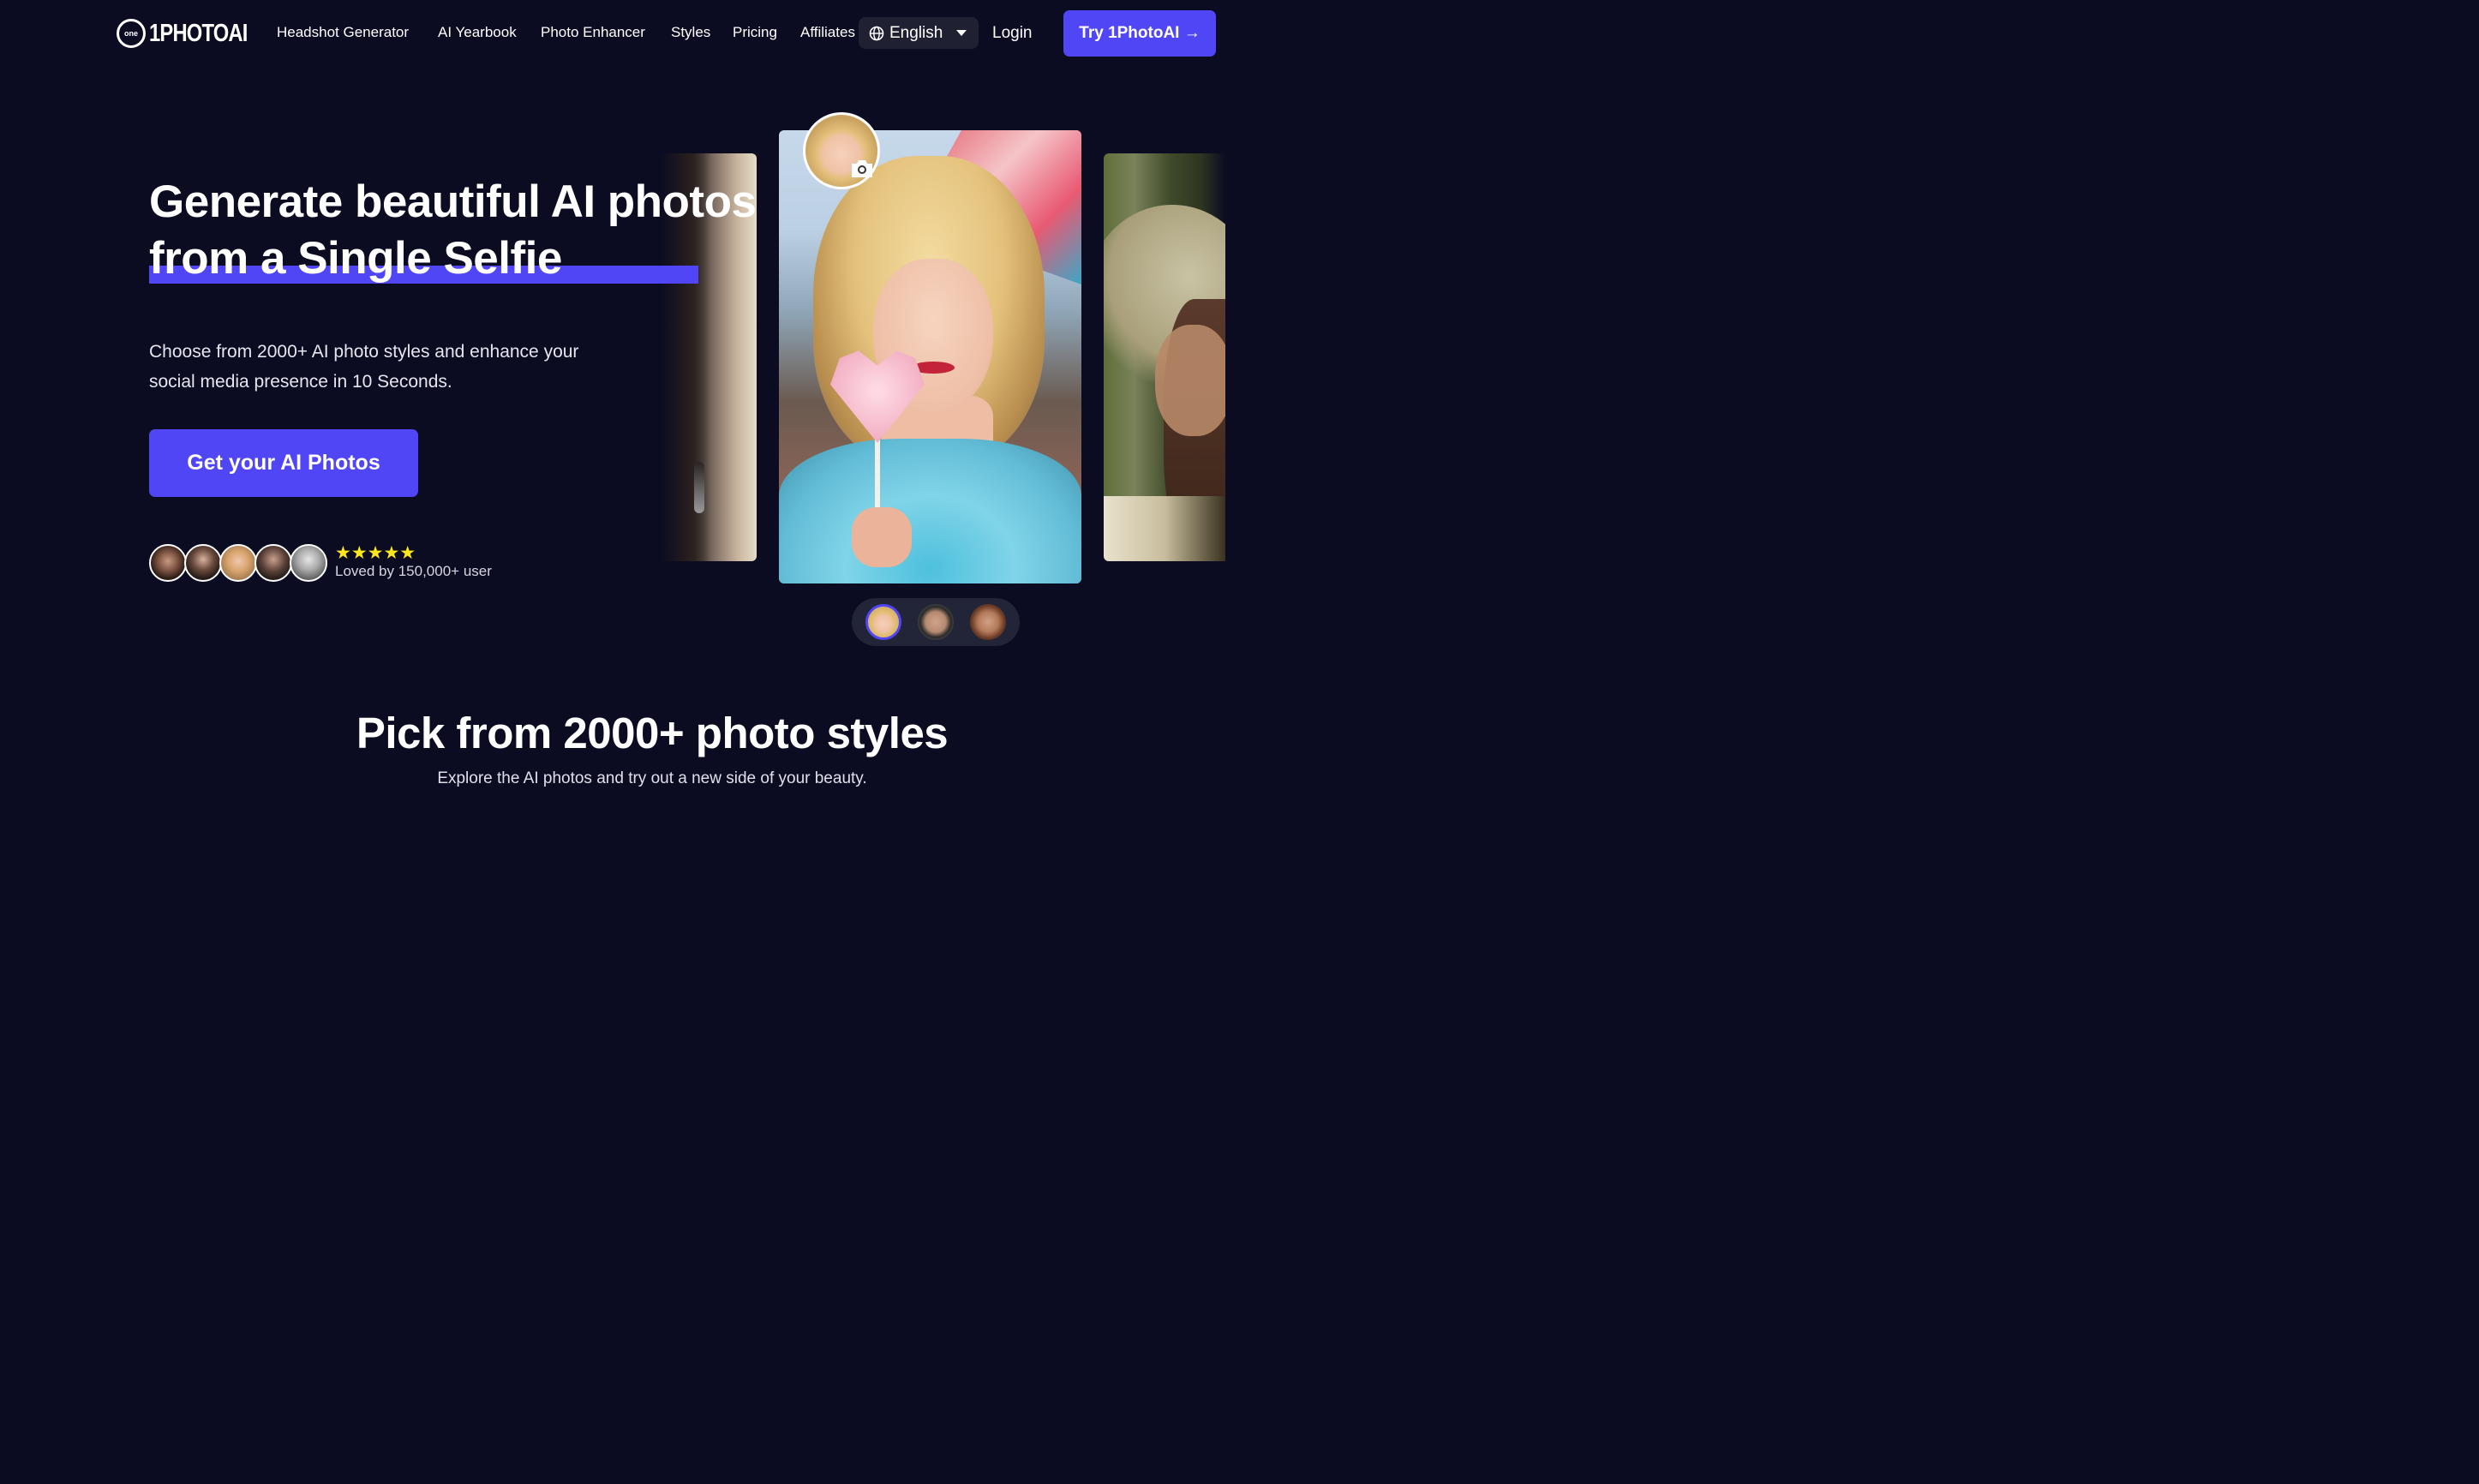  What do you see at coordinates (876, 33) in the screenshot?
I see `globe-icon` at bounding box center [876, 33].